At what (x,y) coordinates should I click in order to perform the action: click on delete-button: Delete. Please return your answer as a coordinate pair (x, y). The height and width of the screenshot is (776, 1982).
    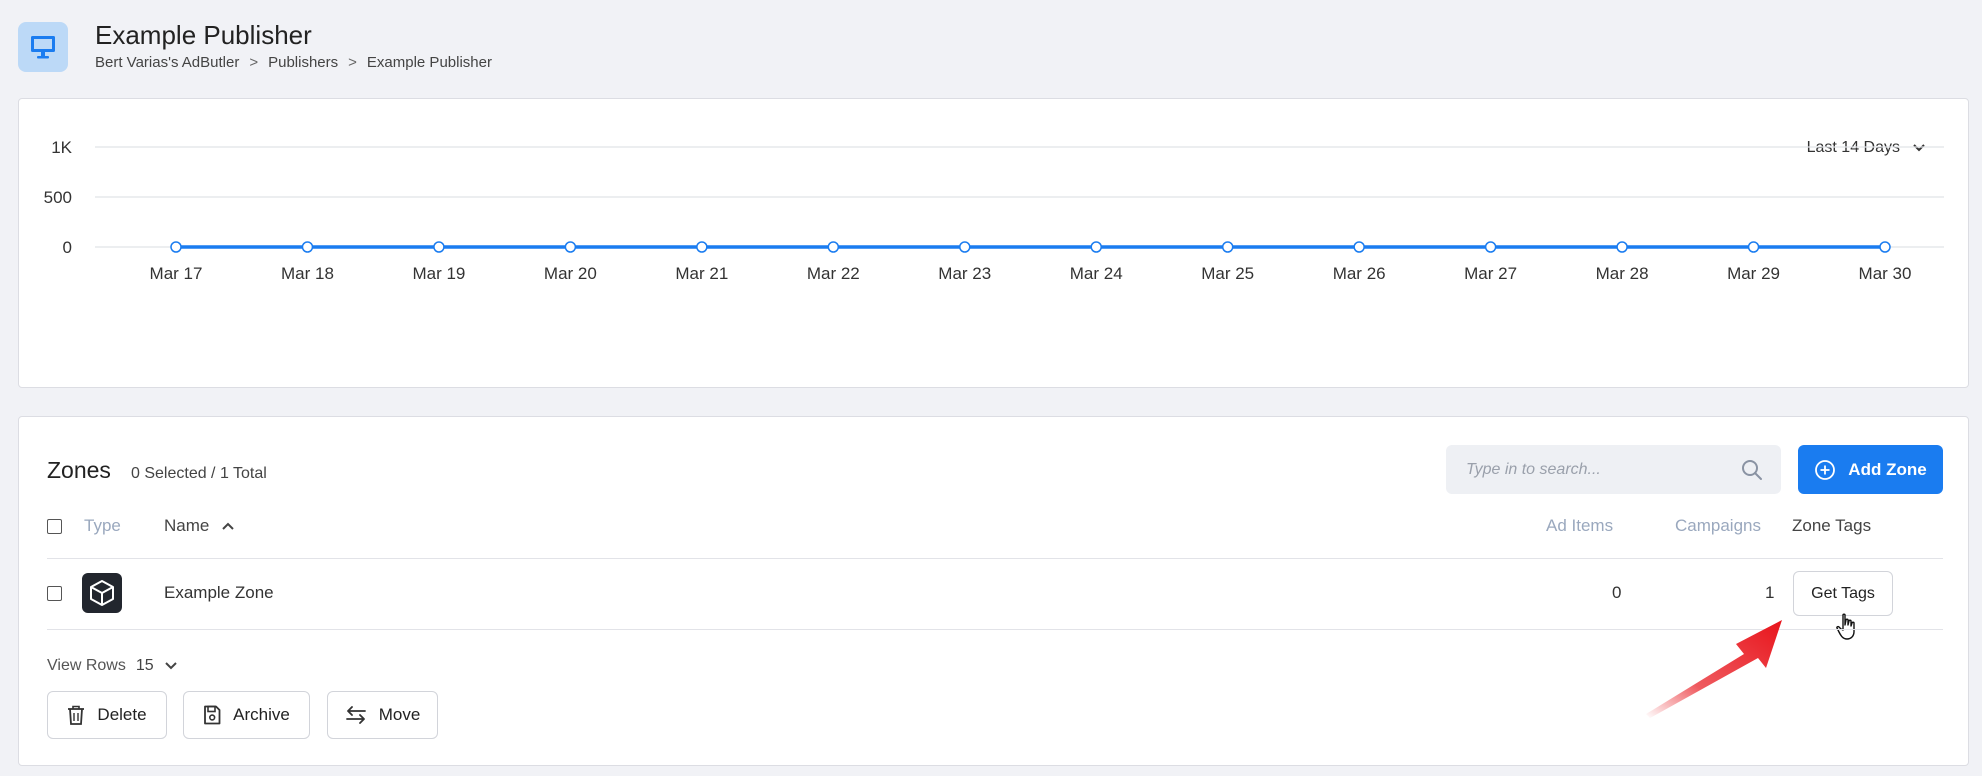
    Looking at the image, I should click on (107, 715).